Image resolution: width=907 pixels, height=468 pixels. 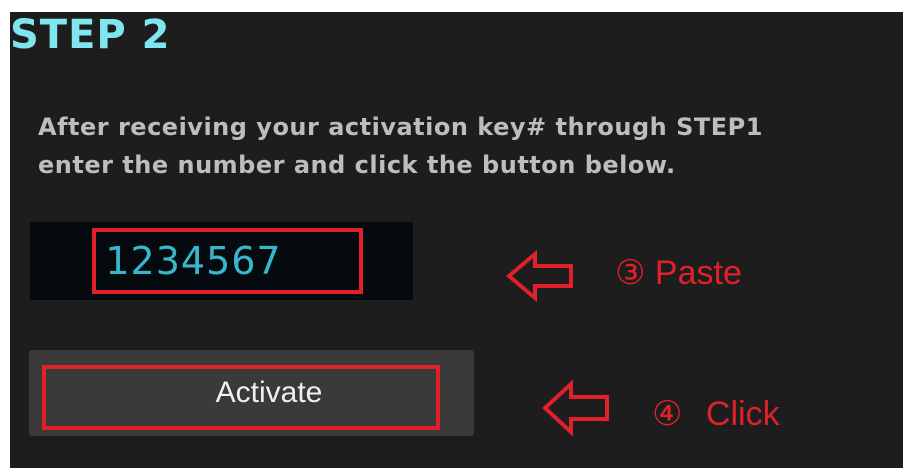 I want to click on paste-annotation: ③ Paste, so click(x=678, y=273).